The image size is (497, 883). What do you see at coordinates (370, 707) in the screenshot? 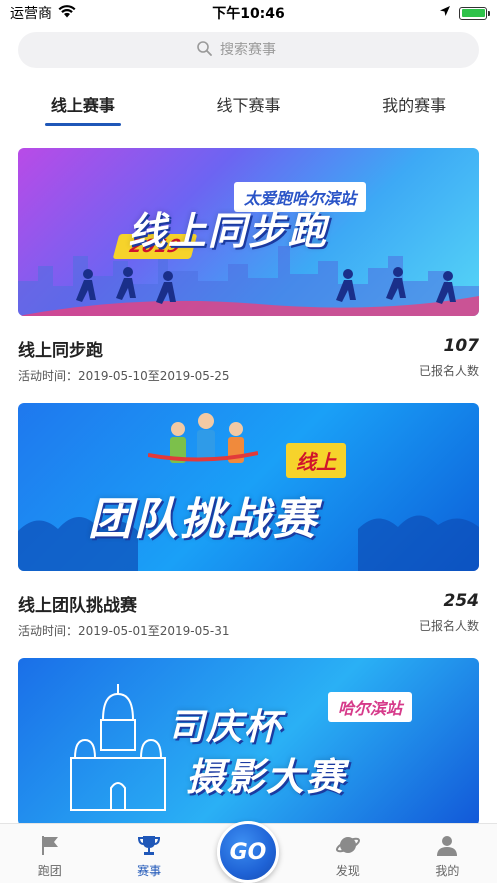
I see `banner-tag: 哈尔滨站` at bounding box center [370, 707].